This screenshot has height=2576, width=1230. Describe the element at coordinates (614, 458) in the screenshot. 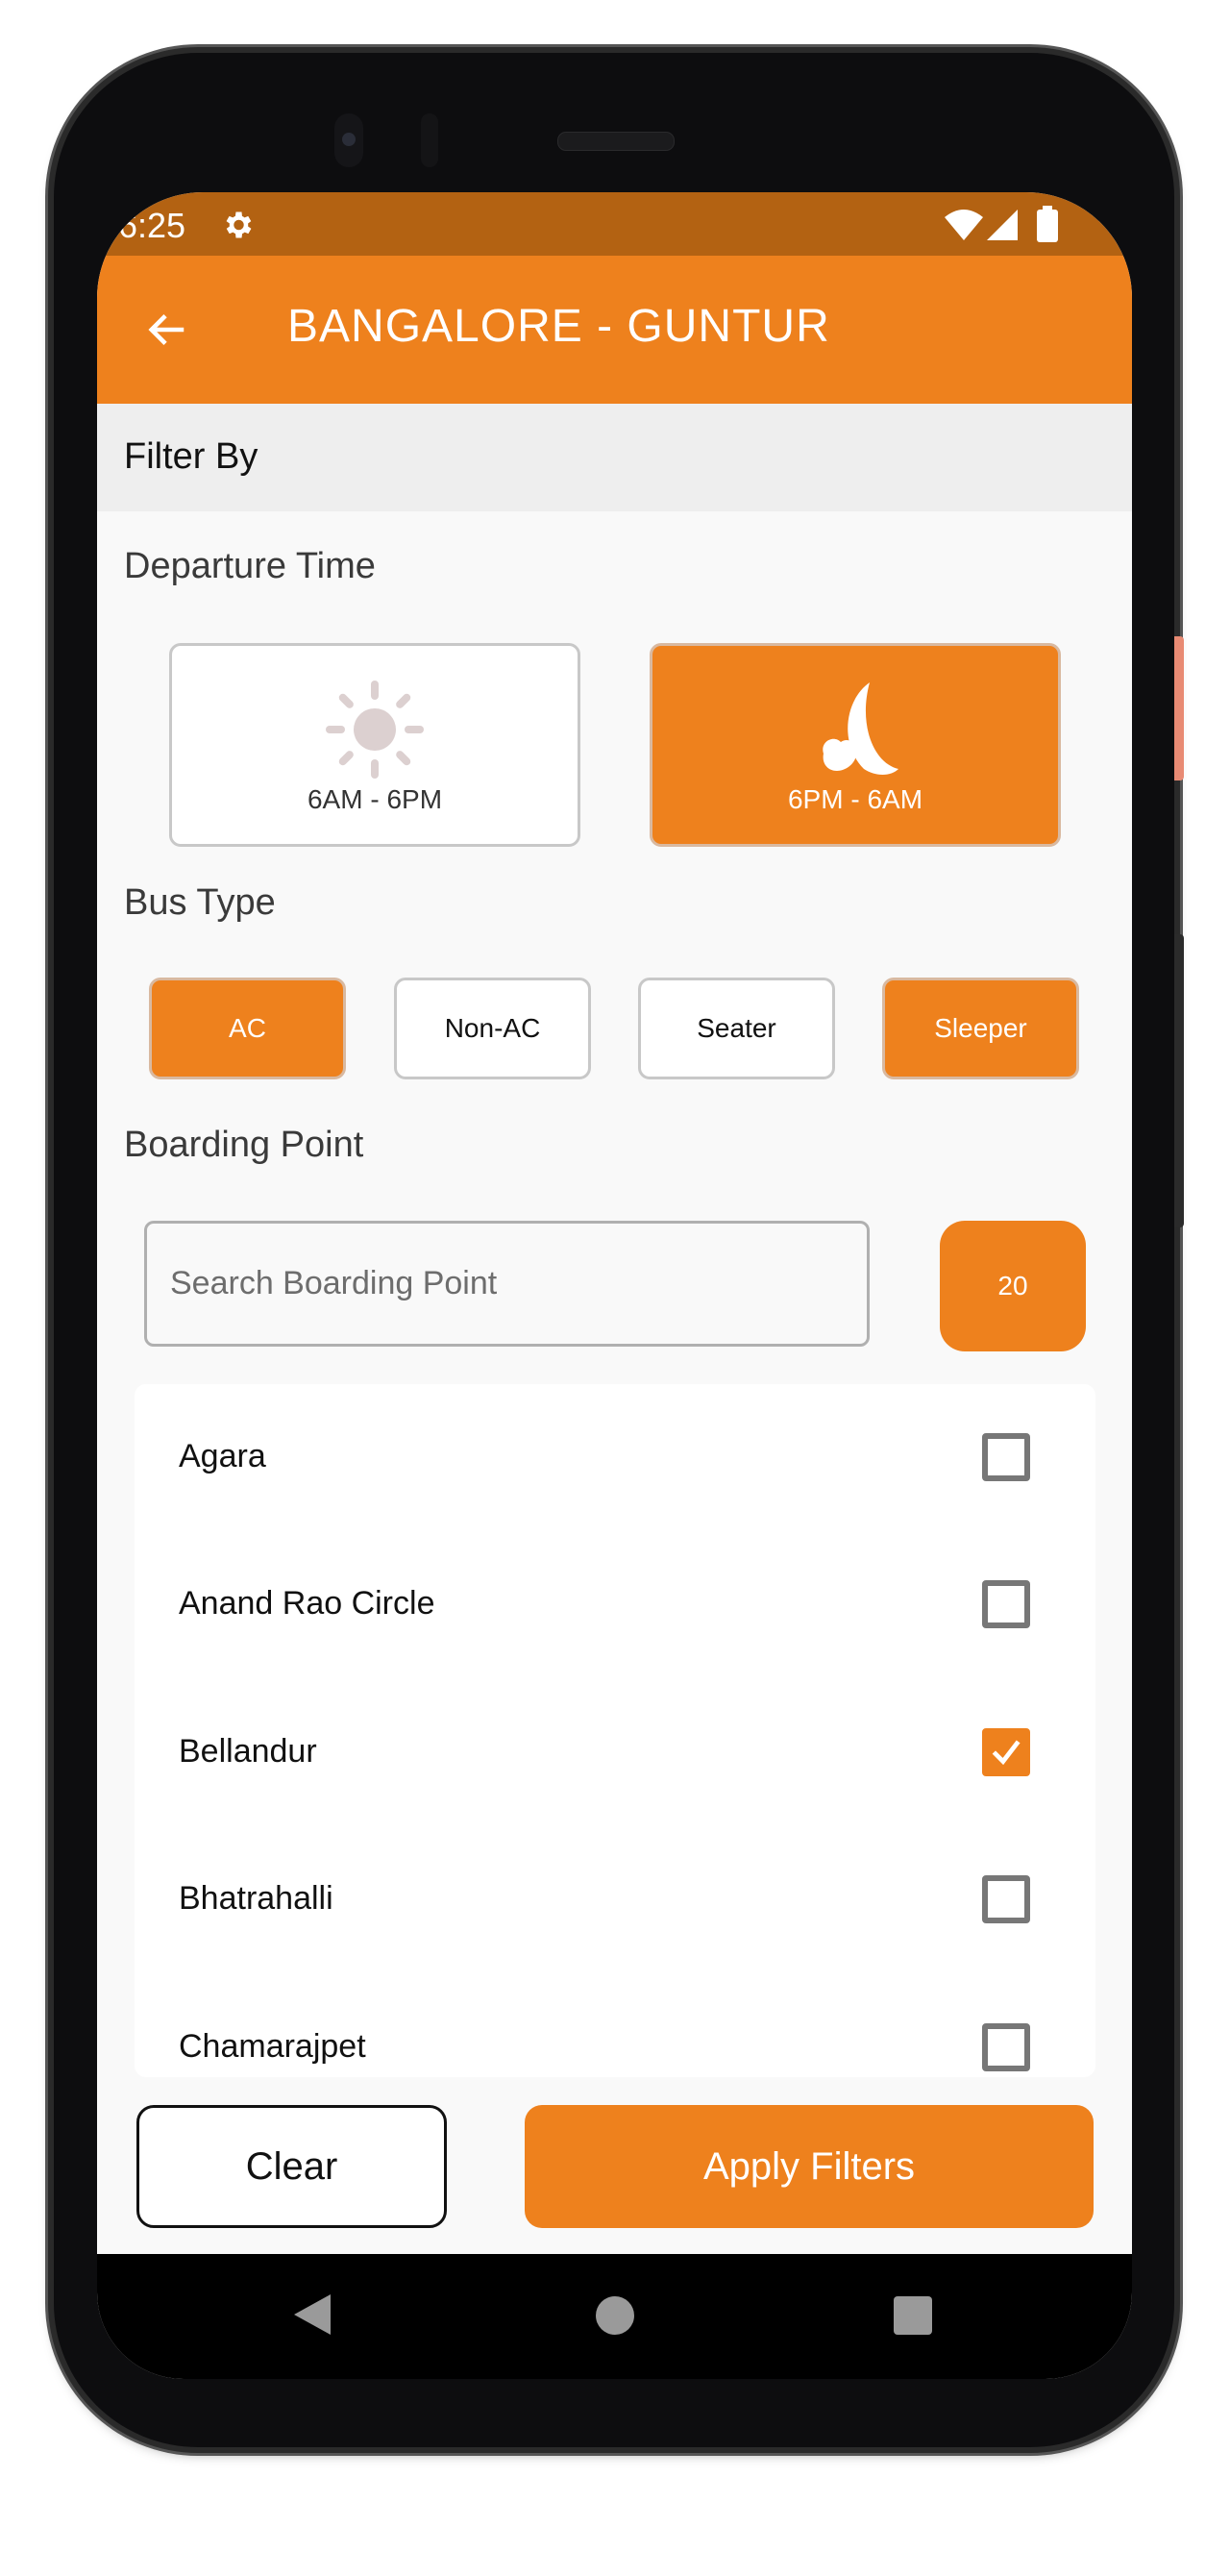

I see `filter-header: Filter By` at that location.